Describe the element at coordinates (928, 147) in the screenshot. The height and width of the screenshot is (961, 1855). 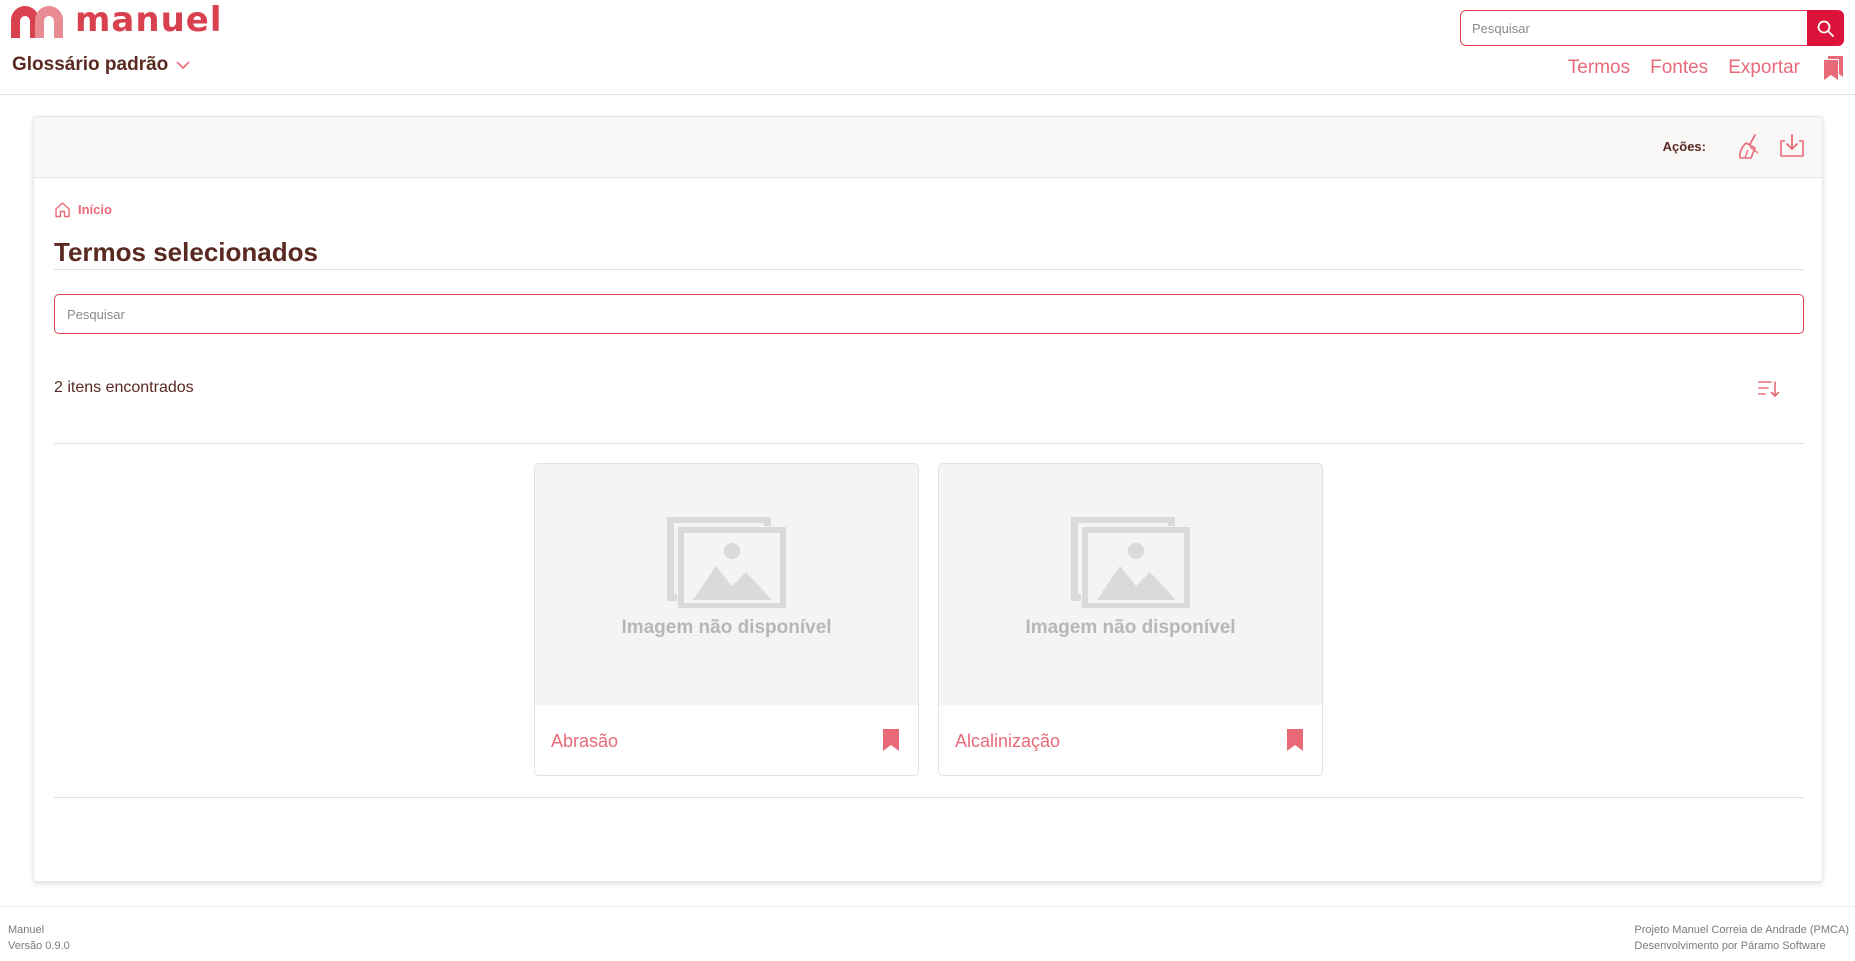
I see `actions-bar: Ações:` at that location.